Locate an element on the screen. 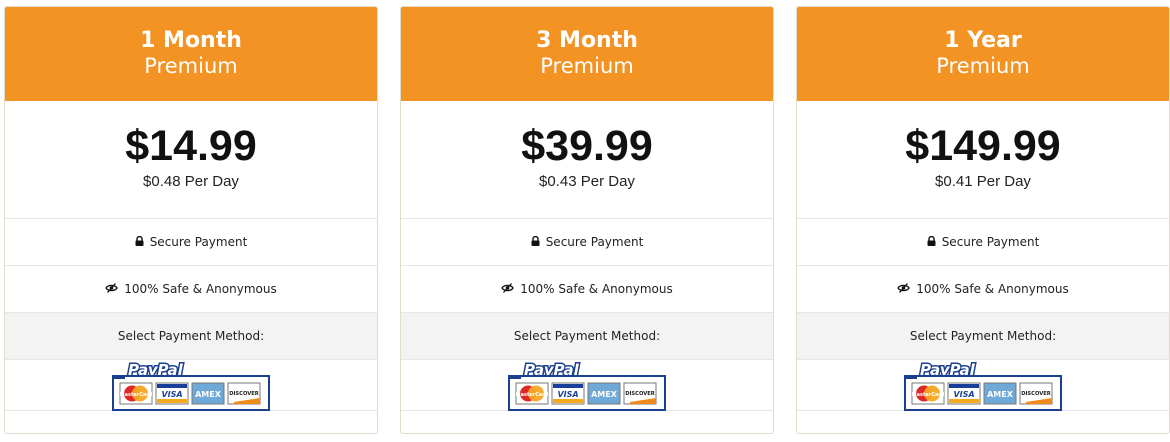 This screenshot has width=1170, height=442. per-day-price: $0.43 Per Day is located at coordinates (587, 181).